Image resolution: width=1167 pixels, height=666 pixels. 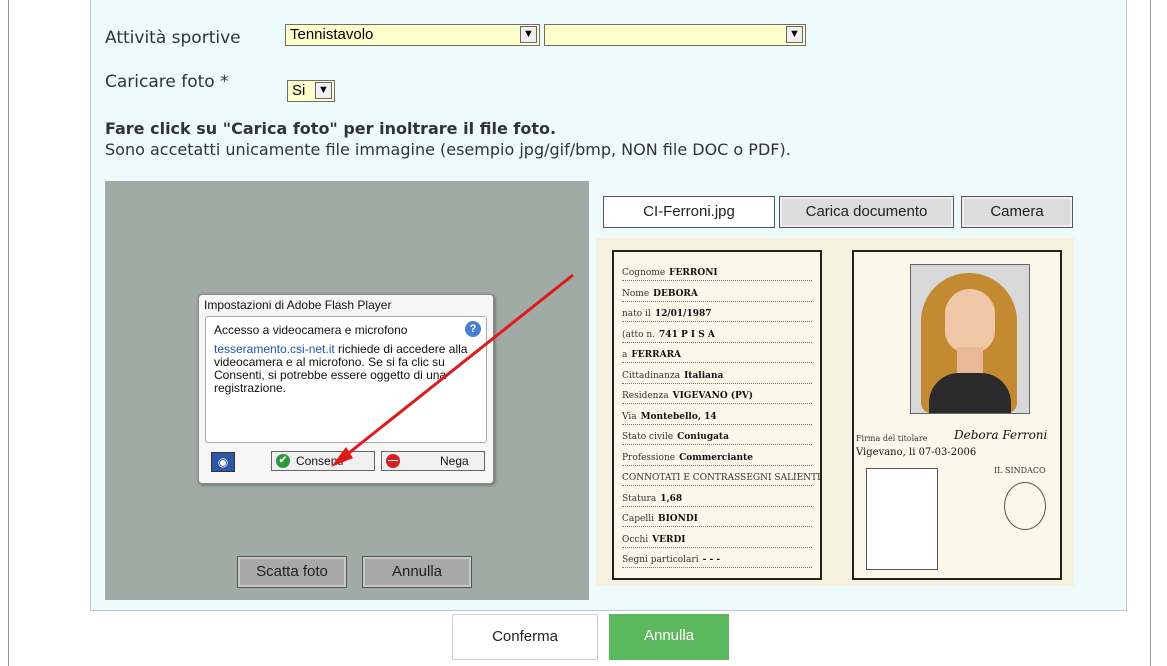 I want to click on confirm-button: Conferma, so click(x=525, y=637).